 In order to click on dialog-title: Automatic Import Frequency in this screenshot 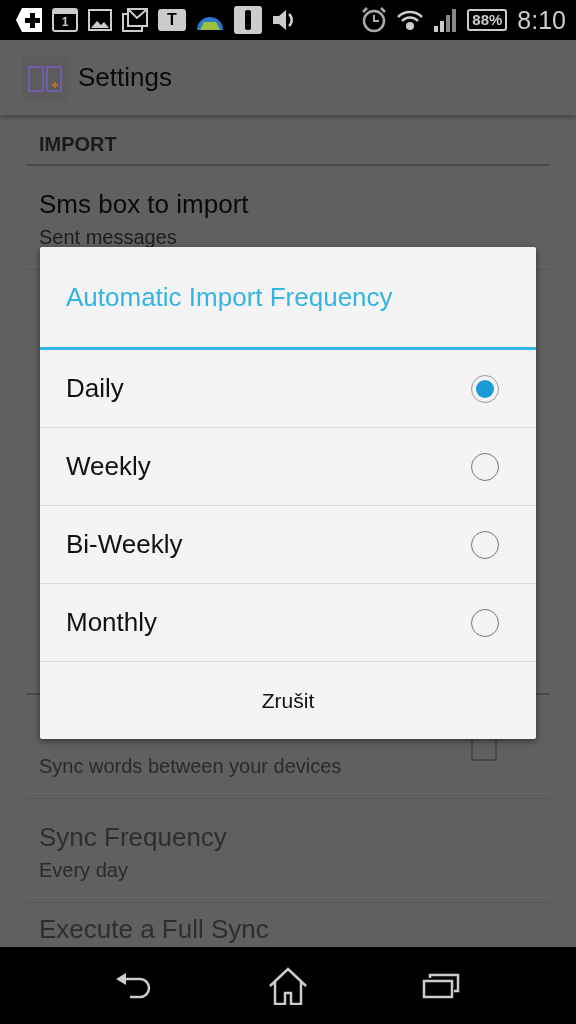, I will do `click(288, 298)`.